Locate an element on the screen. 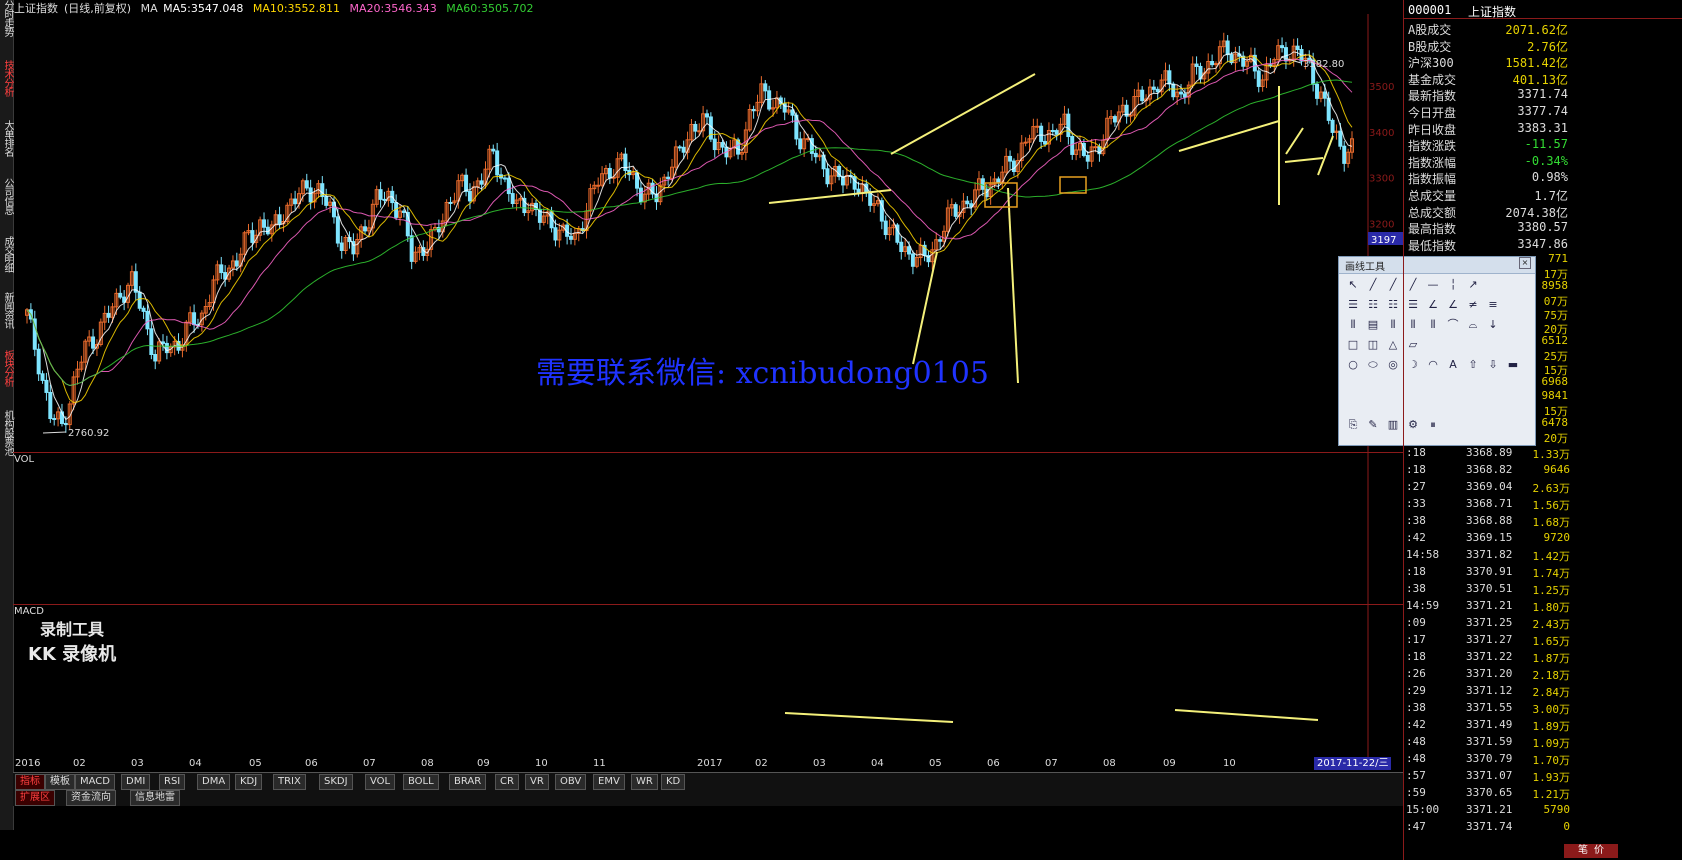 Image resolution: width=1682 pixels, height=860 pixels. indicator-tab-kd: KD is located at coordinates (673, 782).